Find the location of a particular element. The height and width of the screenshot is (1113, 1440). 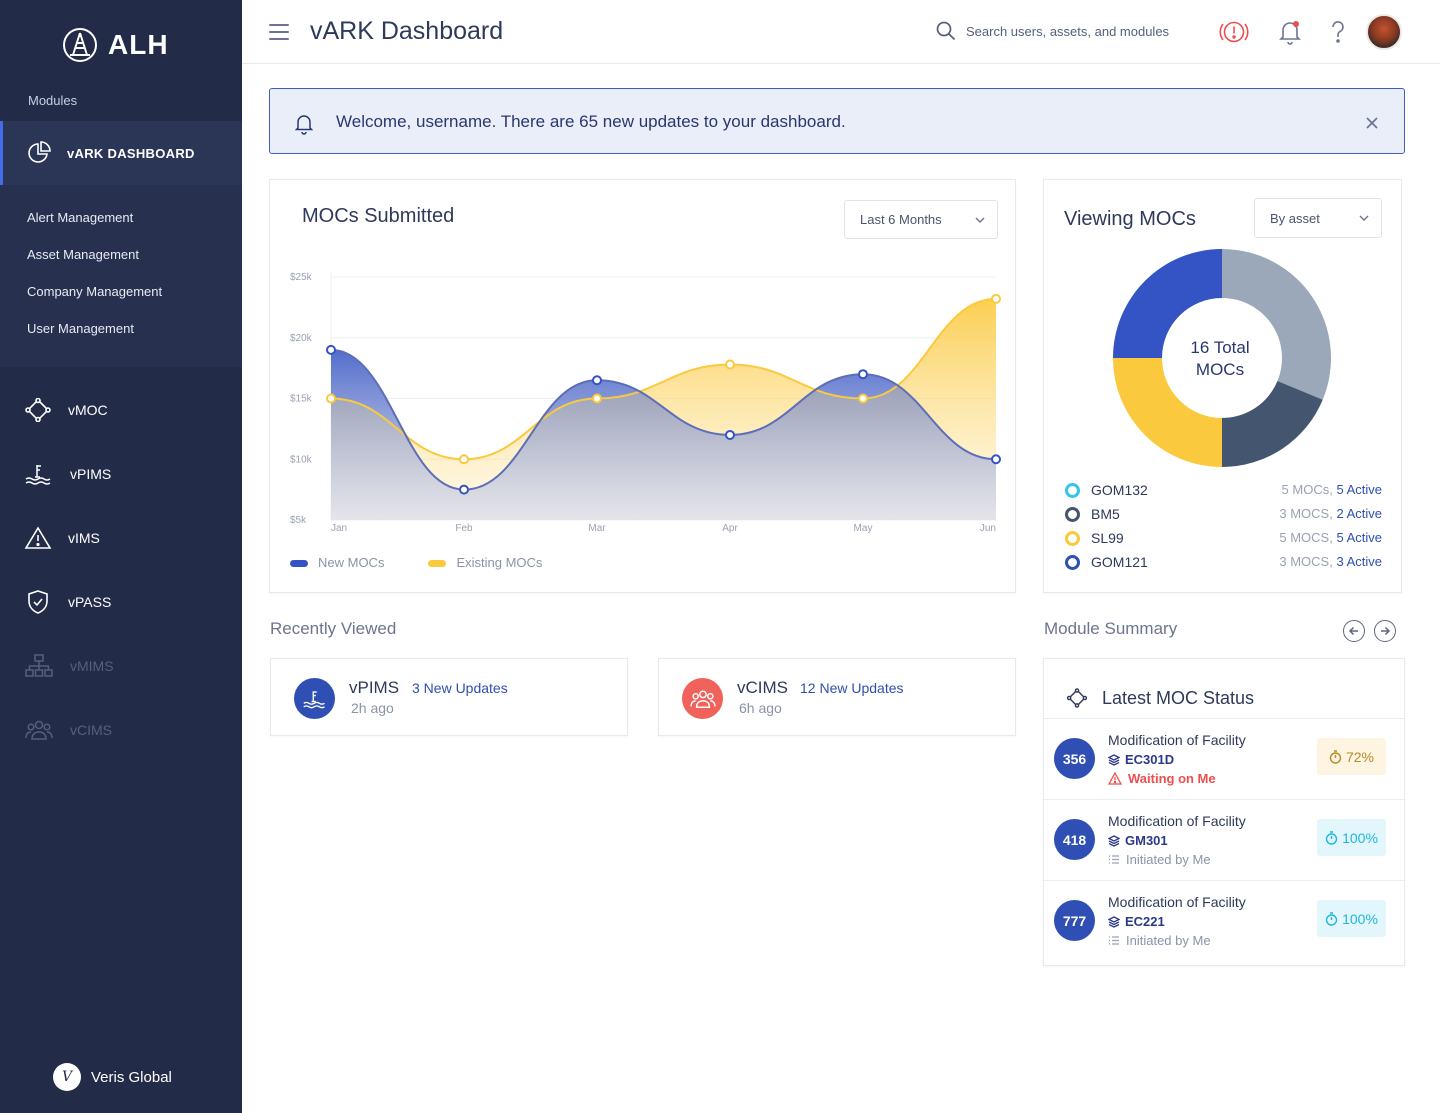

asset-name: GOM132 is located at coordinates (1119, 490).